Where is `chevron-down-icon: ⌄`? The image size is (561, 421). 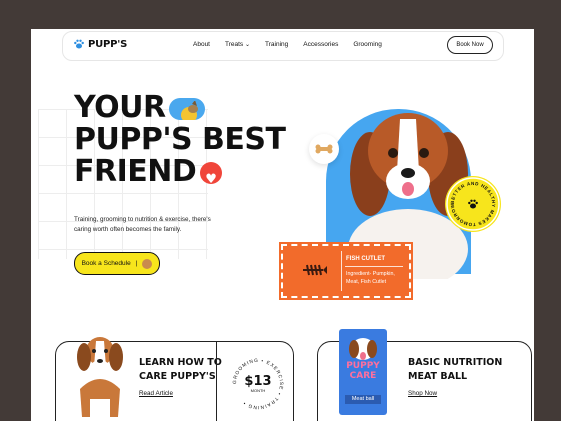 chevron-down-icon: ⌄ is located at coordinates (248, 44).